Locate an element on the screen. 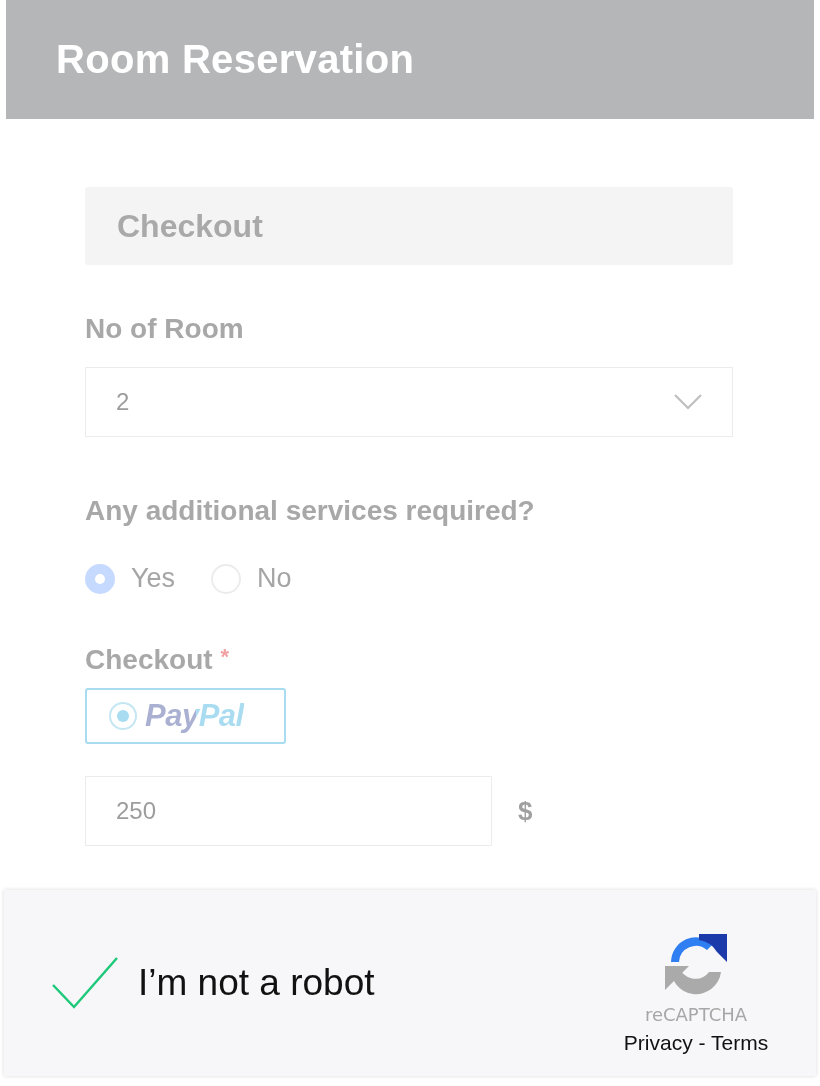 This screenshot has width=820, height=1086. brand-label: reCAPTCHA is located at coordinates (696, 1014).